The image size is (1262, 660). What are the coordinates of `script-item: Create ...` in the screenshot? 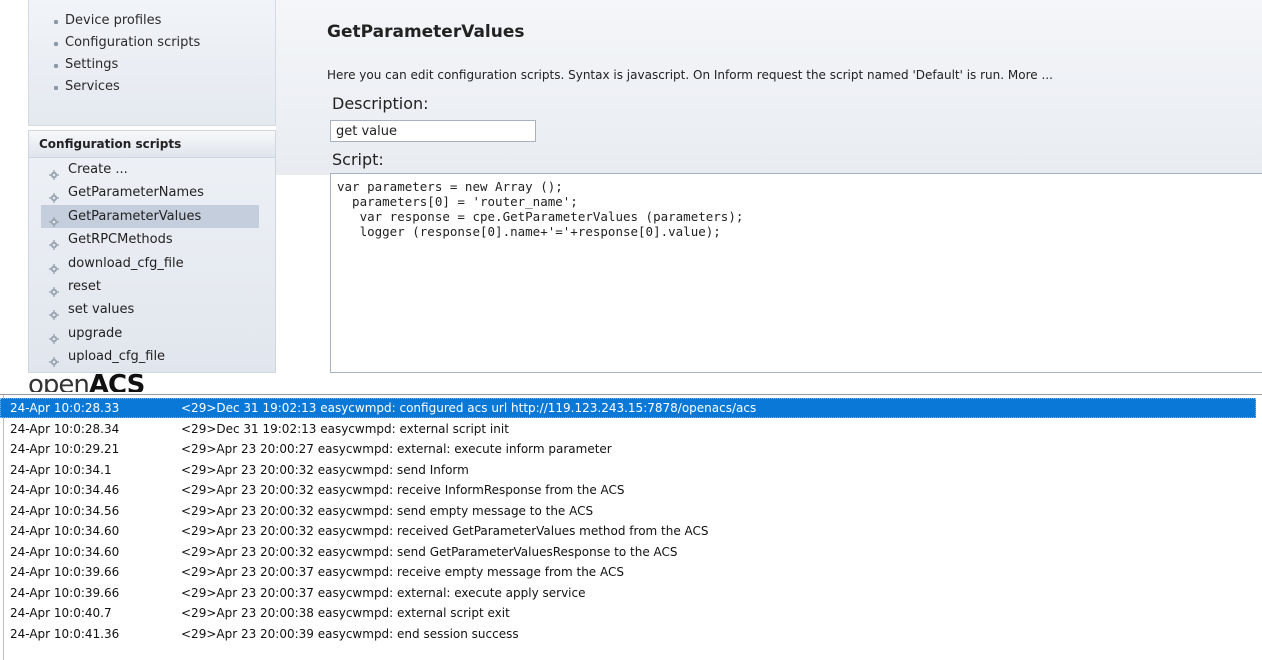 It's located at (152, 169).